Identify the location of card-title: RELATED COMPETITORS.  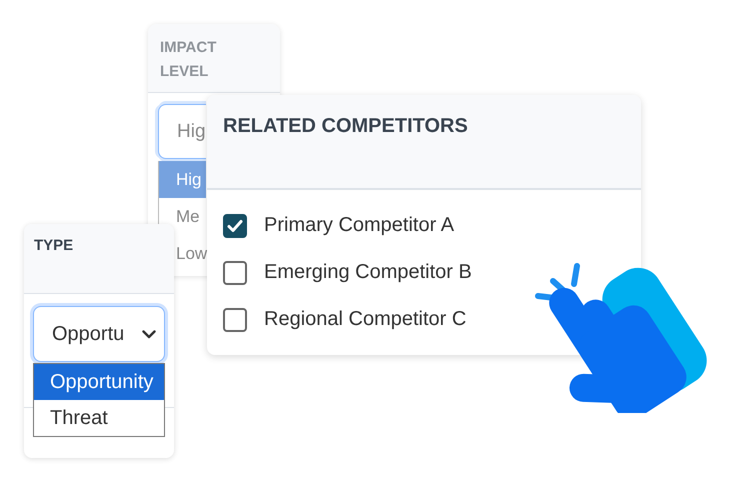
(345, 126).